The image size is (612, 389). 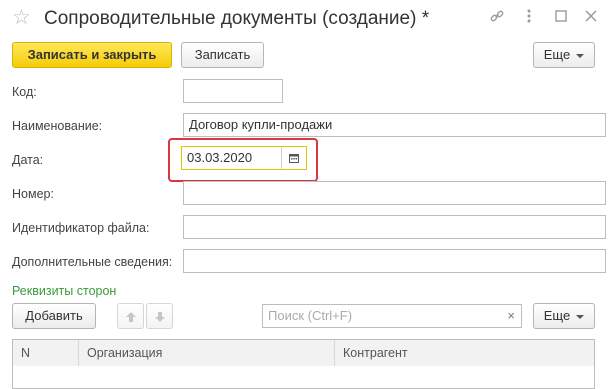 I want to click on file-id-field, so click(x=394, y=227).